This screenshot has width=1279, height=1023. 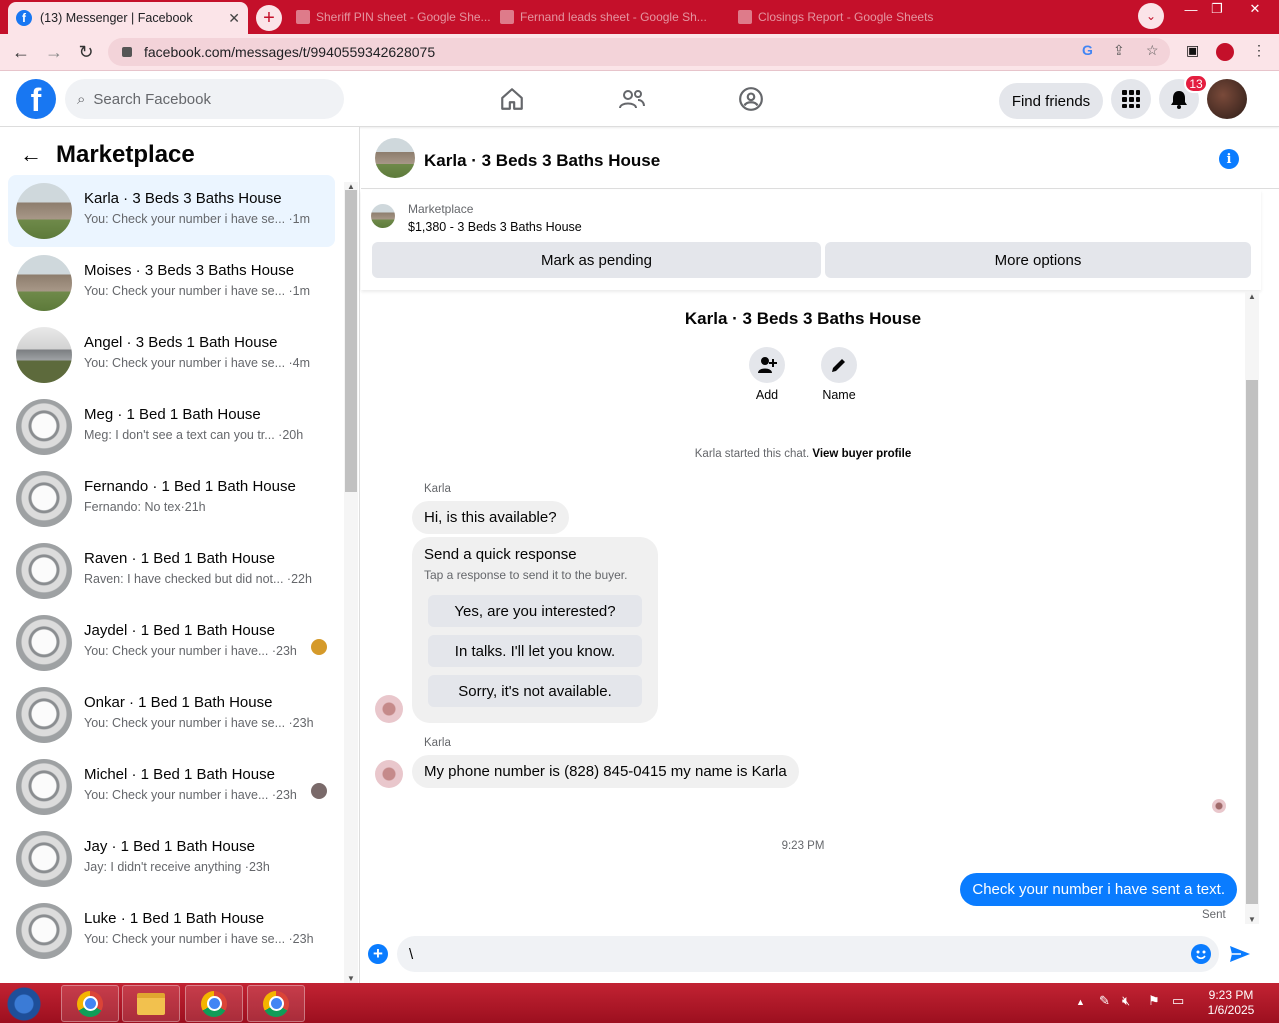 I want to click on reload-icon: ↻, so click(x=86, y=52).